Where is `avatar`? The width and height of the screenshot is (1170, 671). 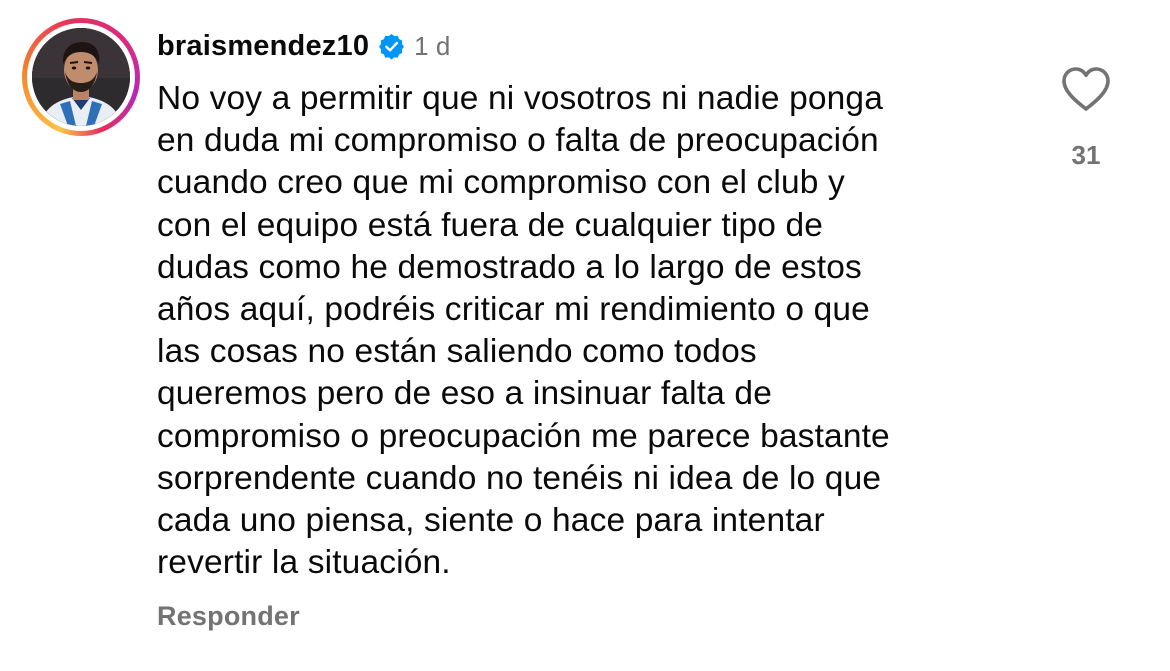
avatar is located at coordinates (81, 77).